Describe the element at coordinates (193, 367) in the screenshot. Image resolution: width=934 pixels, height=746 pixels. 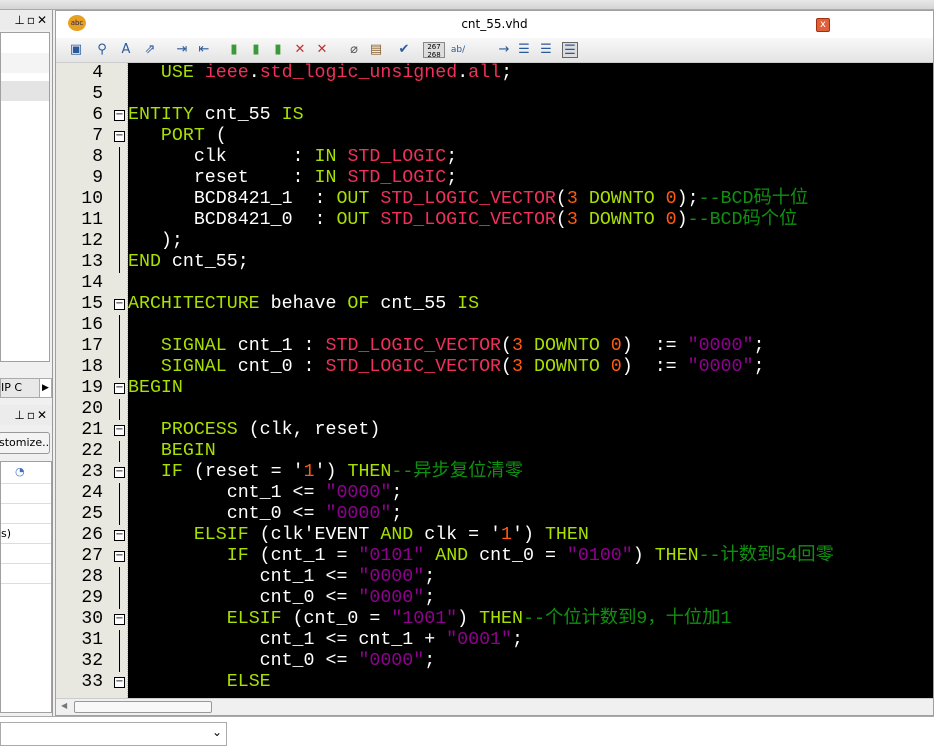
I see `code-token-kw: SIGNAL` at that location.